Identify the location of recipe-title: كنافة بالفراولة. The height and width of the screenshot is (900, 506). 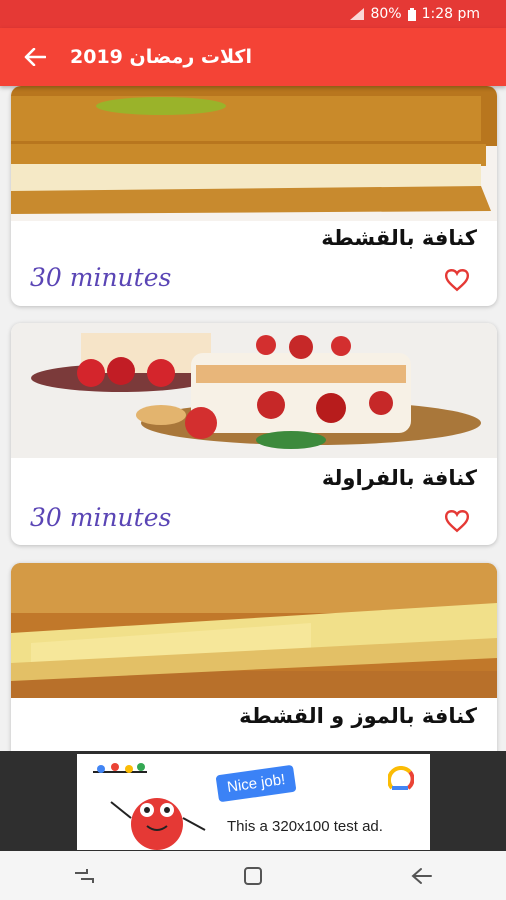
(399, 478).